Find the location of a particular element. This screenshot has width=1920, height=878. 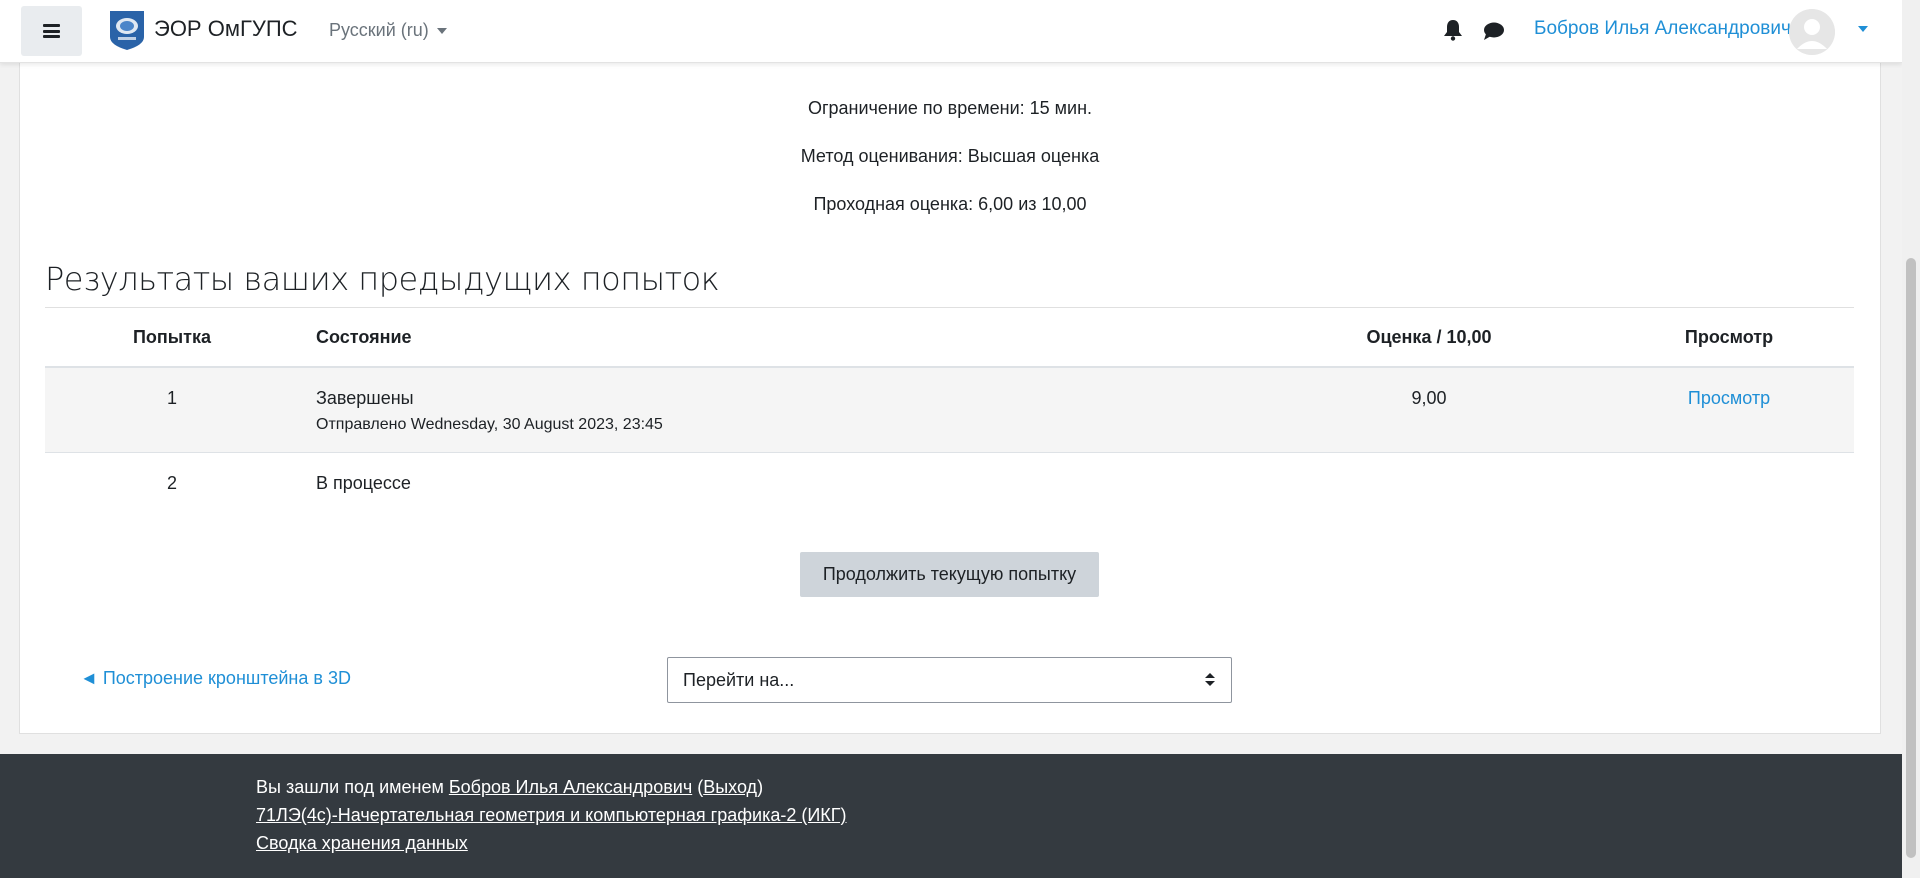

logout-link: Выход is located at coordinates (730, 787).